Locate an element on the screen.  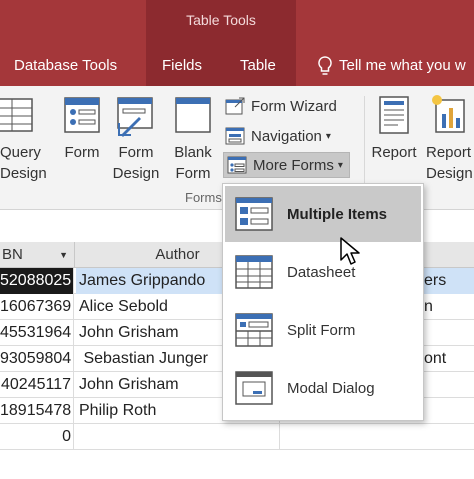
menu-item-multiple-items: Multiple Items is located at coordinates (323, 214).